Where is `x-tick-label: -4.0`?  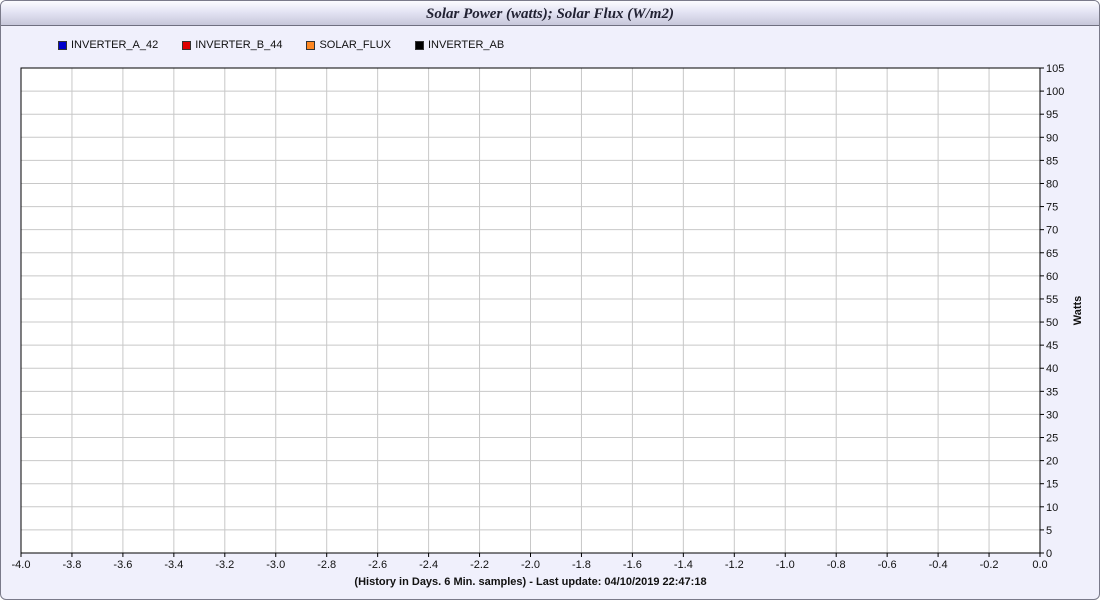
x-tick-label: -4.0 is located at coordinates (21, 565).